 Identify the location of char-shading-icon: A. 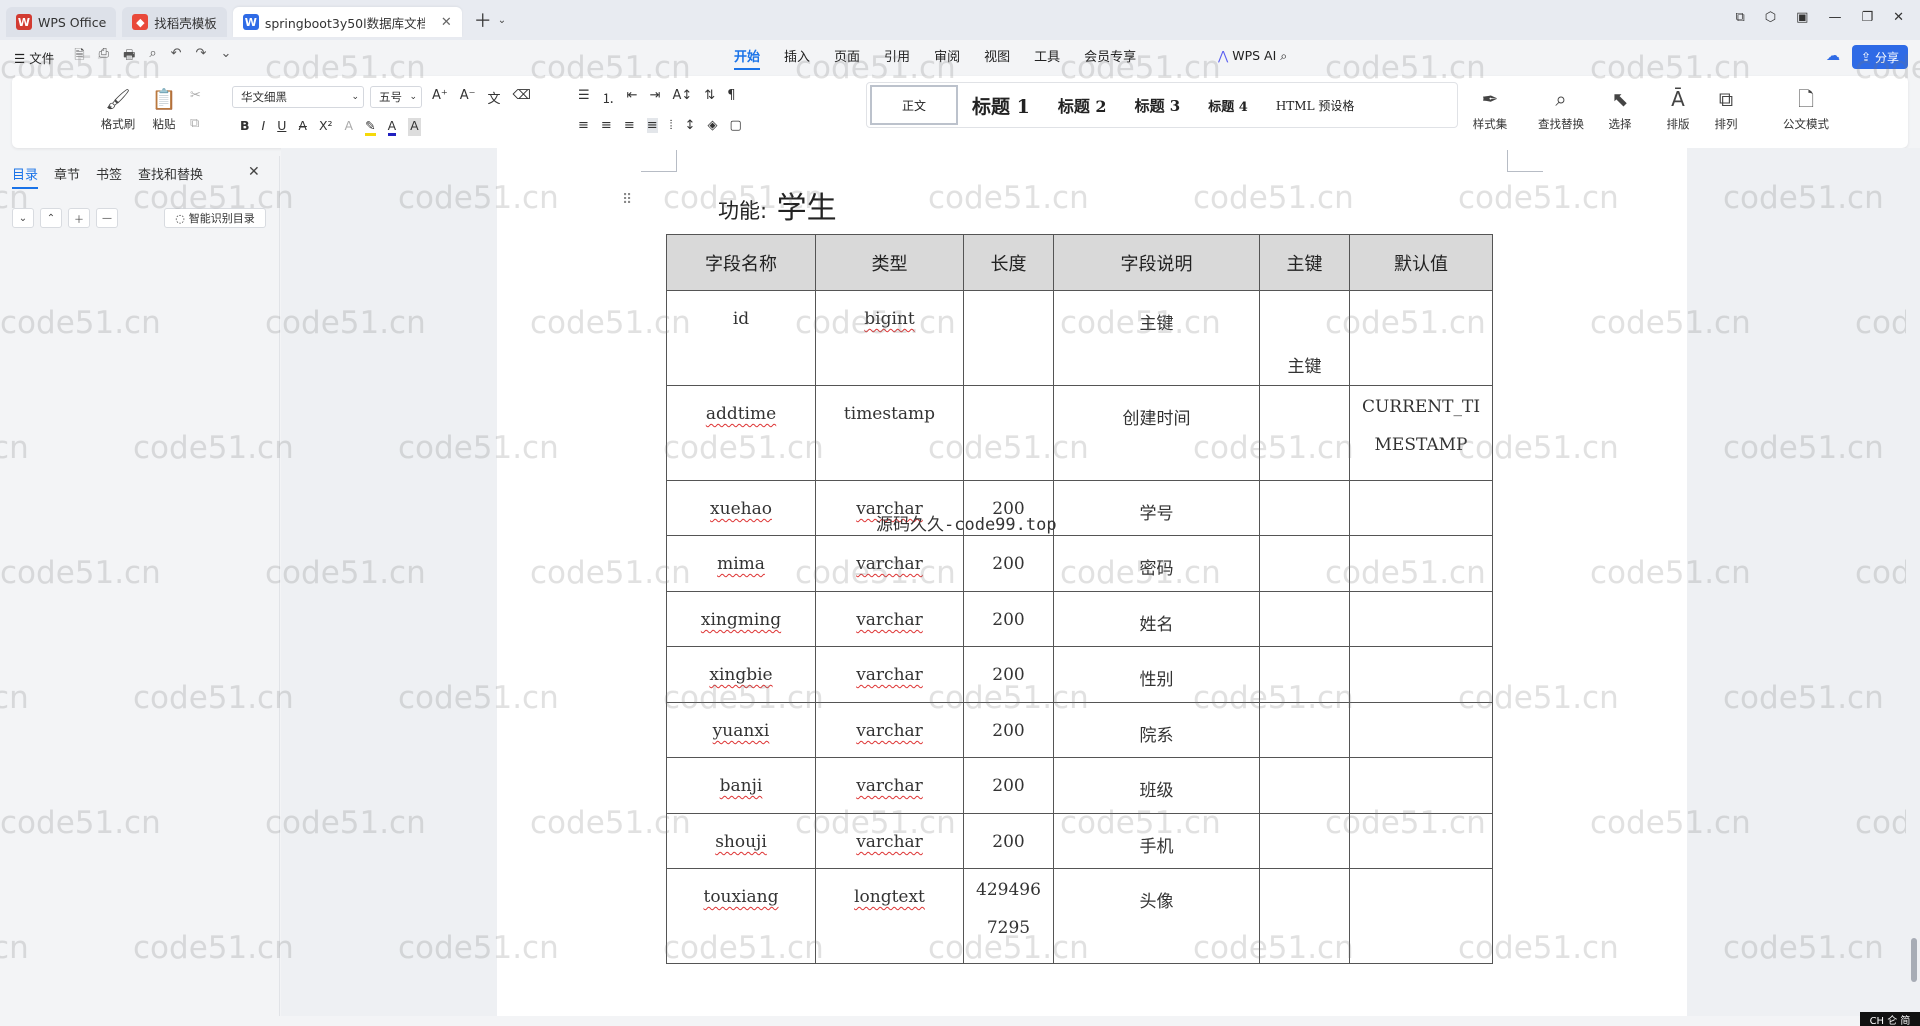
(414, 127).